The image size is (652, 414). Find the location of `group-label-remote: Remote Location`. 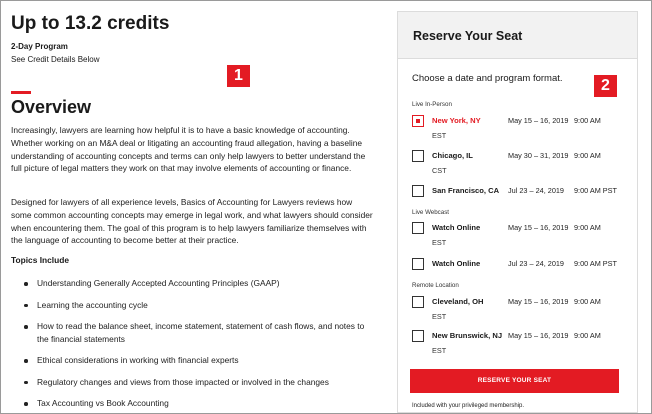

group-label-remote: Remote Location is located at coordinates (435, 285).